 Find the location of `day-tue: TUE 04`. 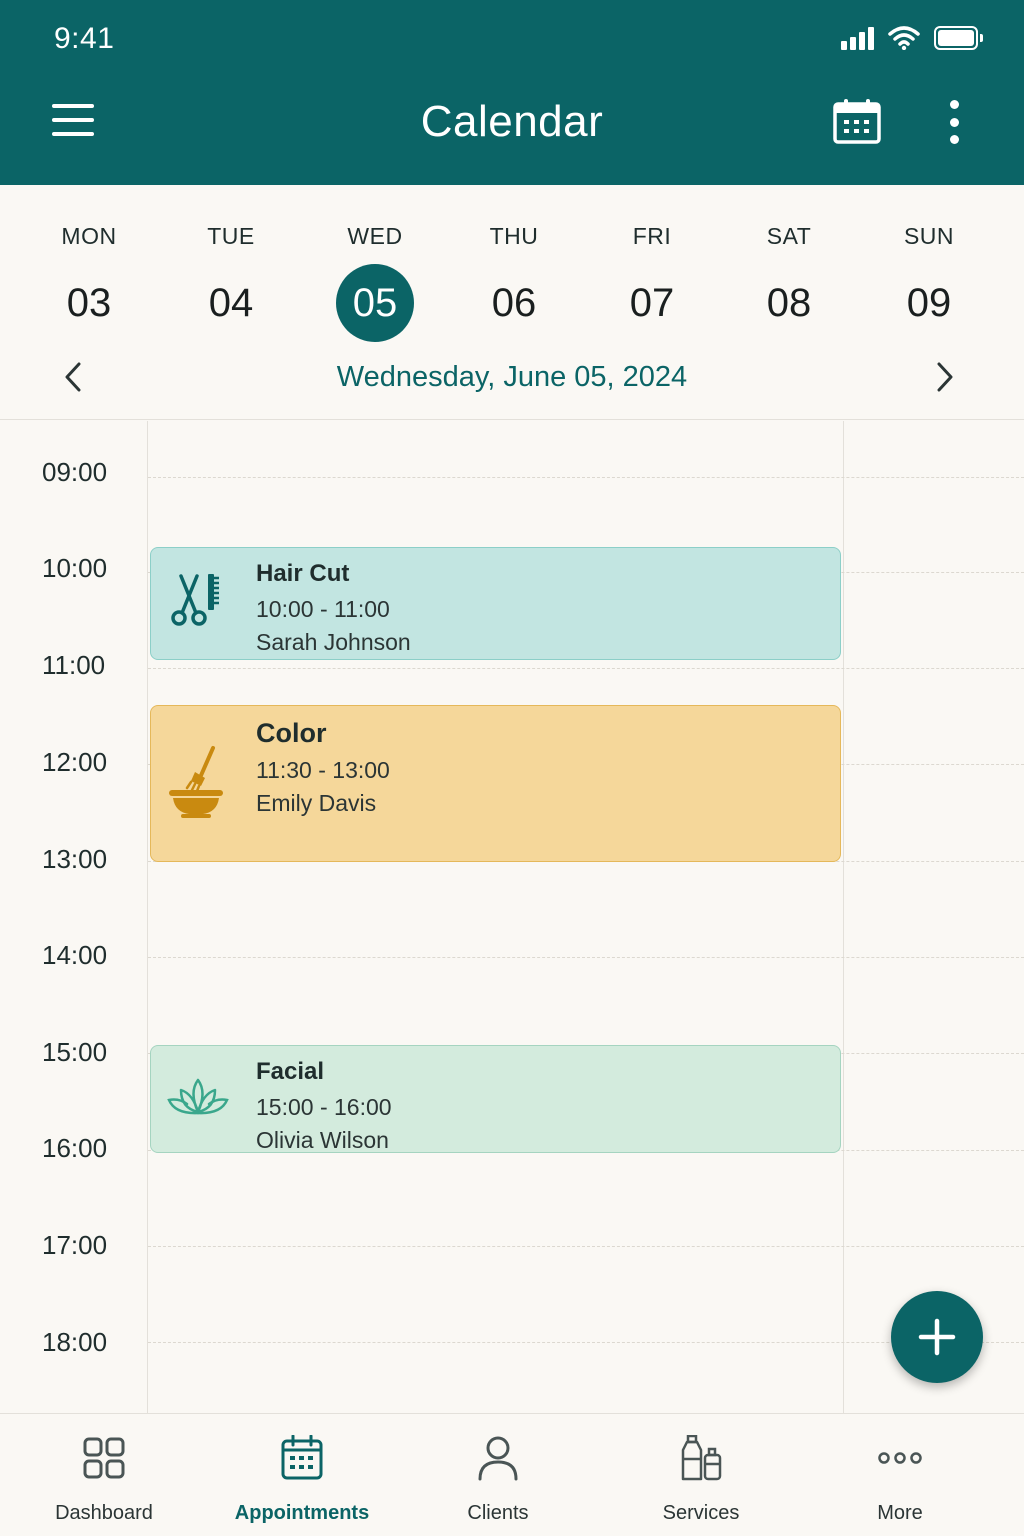

day-tue: TUE 04 is located at coordinates (231, 282).